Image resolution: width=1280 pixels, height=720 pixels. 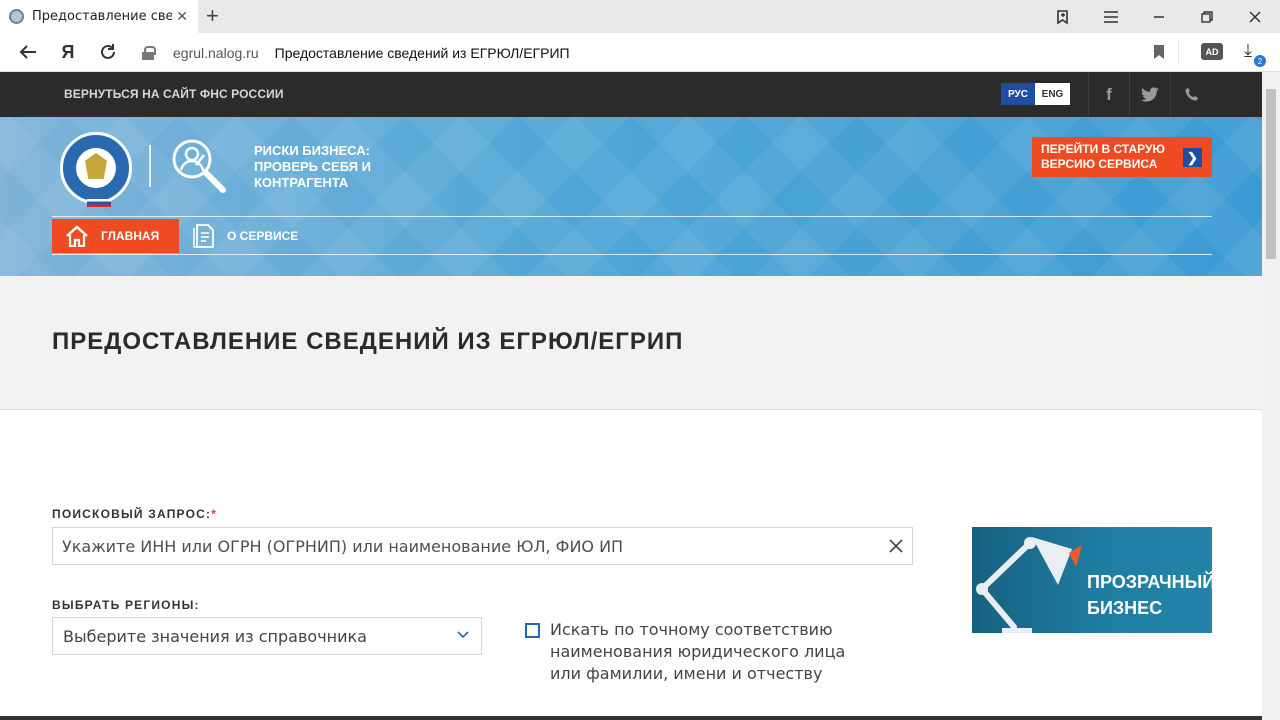 What do you see at coordinates (1260, 61) in the screenshot?
I see `downloads-count-badge: 2` at bounding box center [1260, 61].